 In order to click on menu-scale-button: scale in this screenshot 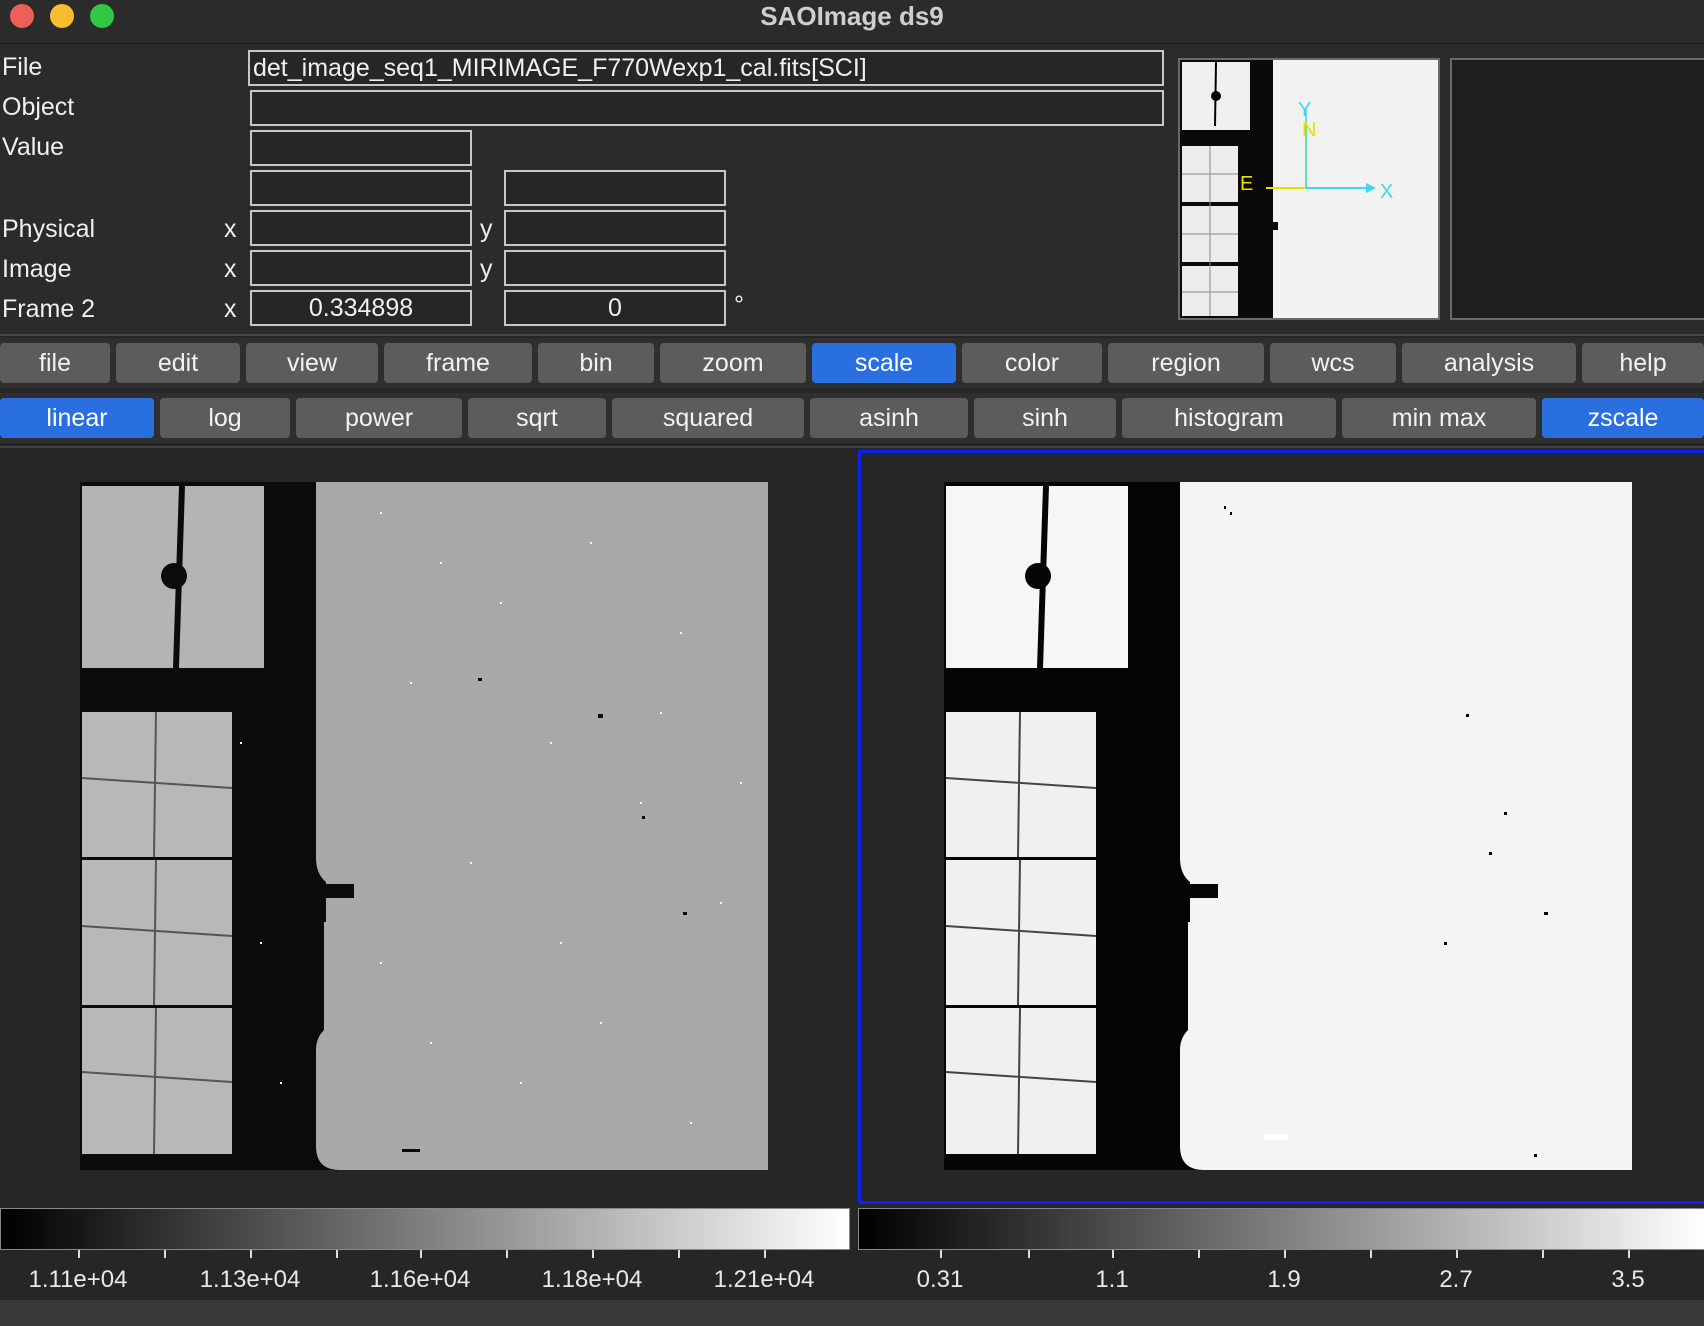, I will do `click(884, 363)`.